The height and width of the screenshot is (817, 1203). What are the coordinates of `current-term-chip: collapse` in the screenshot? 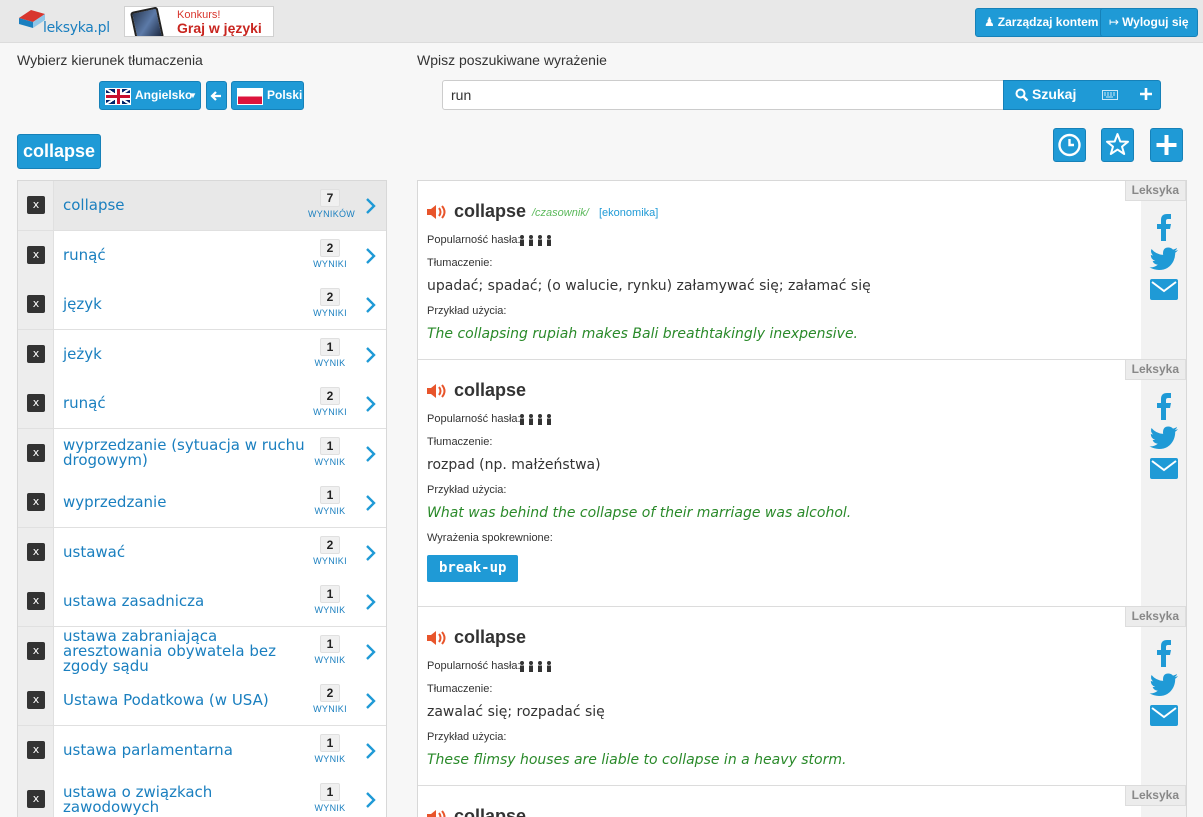 It's located at (59, 151).